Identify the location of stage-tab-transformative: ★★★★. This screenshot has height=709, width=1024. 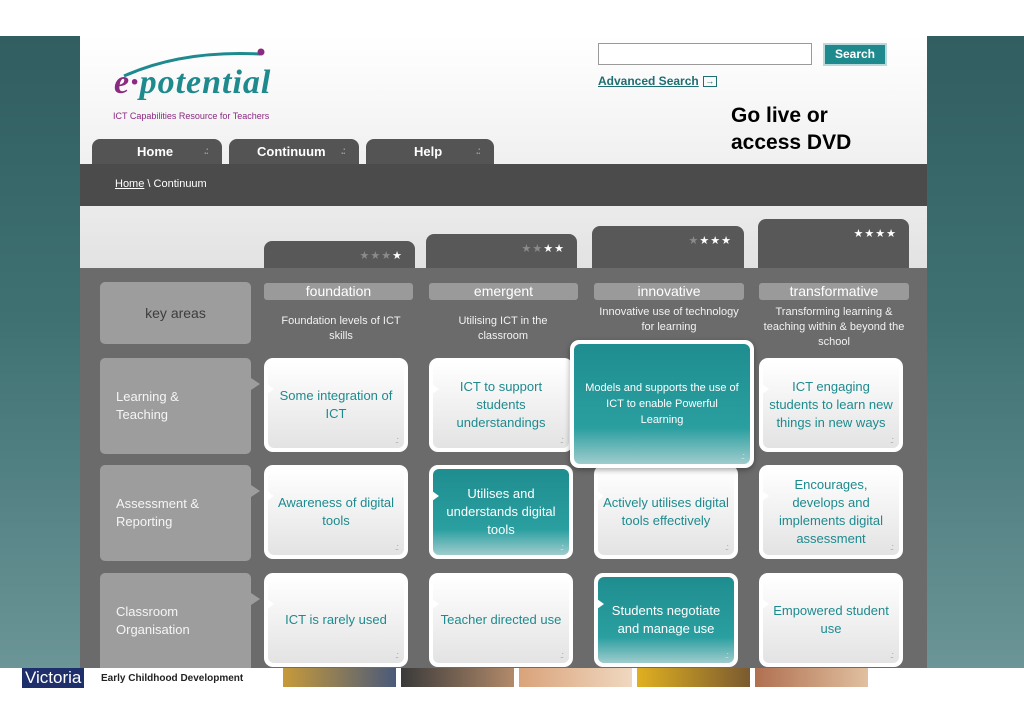
(833, 244).